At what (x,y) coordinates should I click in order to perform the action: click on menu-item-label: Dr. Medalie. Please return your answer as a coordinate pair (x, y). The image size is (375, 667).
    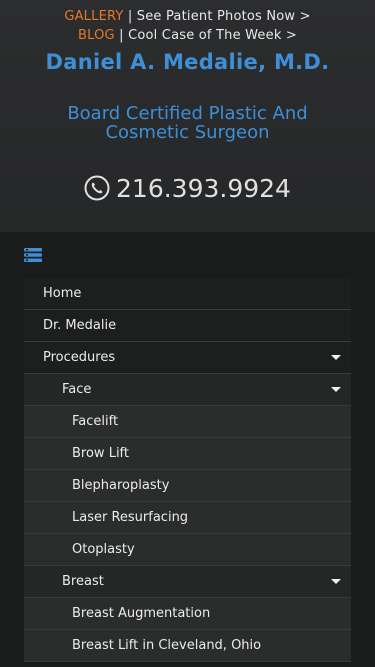
    Looking at the image, I should click on (80, 325).